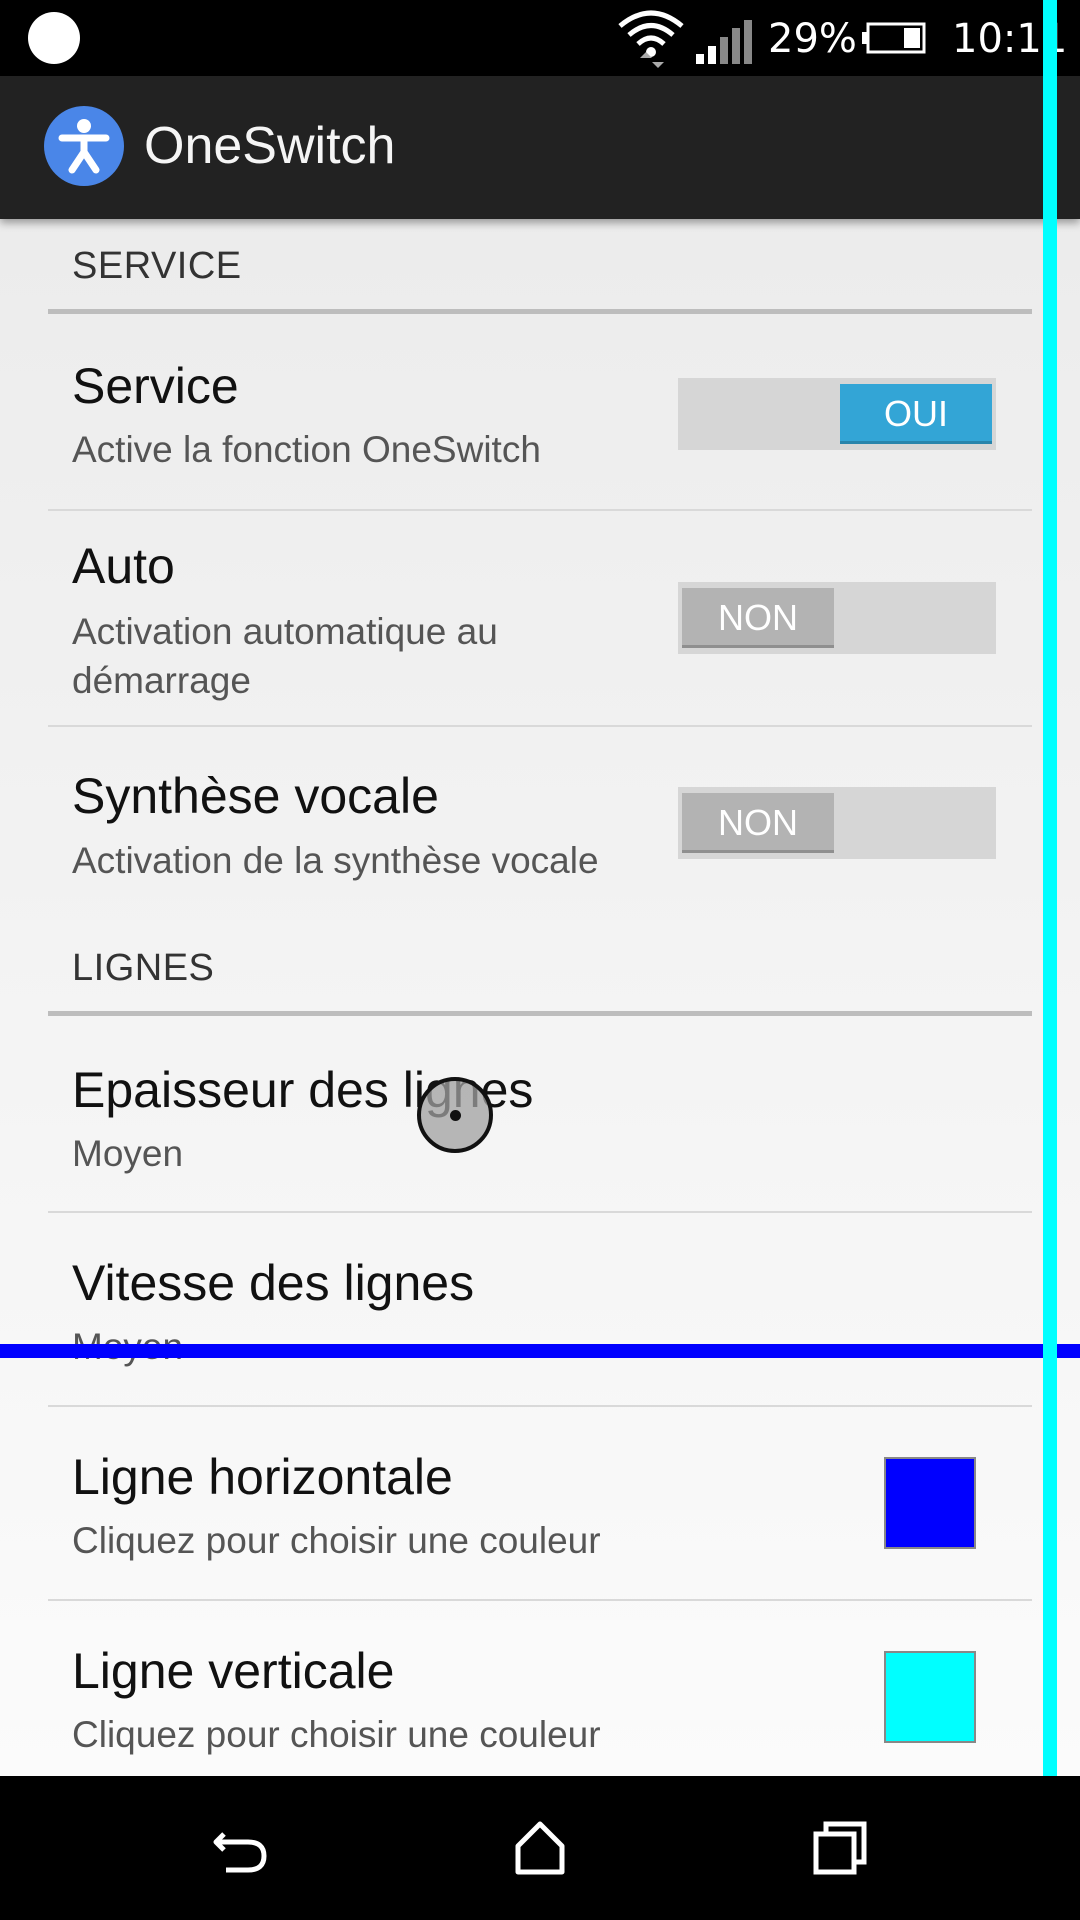 This screenshot has height=1920, width=1080. I want to click on app-bar: OneSwitch, so click(540, 147).